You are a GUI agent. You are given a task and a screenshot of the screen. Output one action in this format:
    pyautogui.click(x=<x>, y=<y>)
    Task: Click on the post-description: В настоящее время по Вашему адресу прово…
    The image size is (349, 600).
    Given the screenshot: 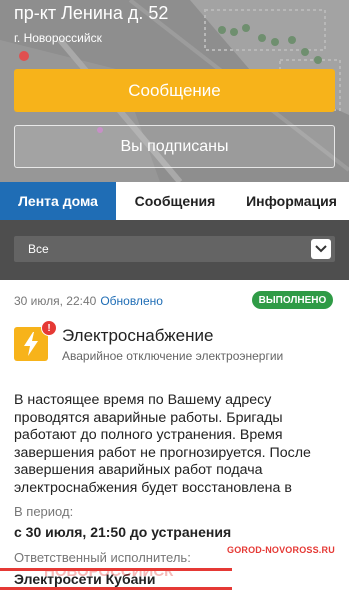 What is the action you would take?
    pyautogui.click(x=162, y=444)
    